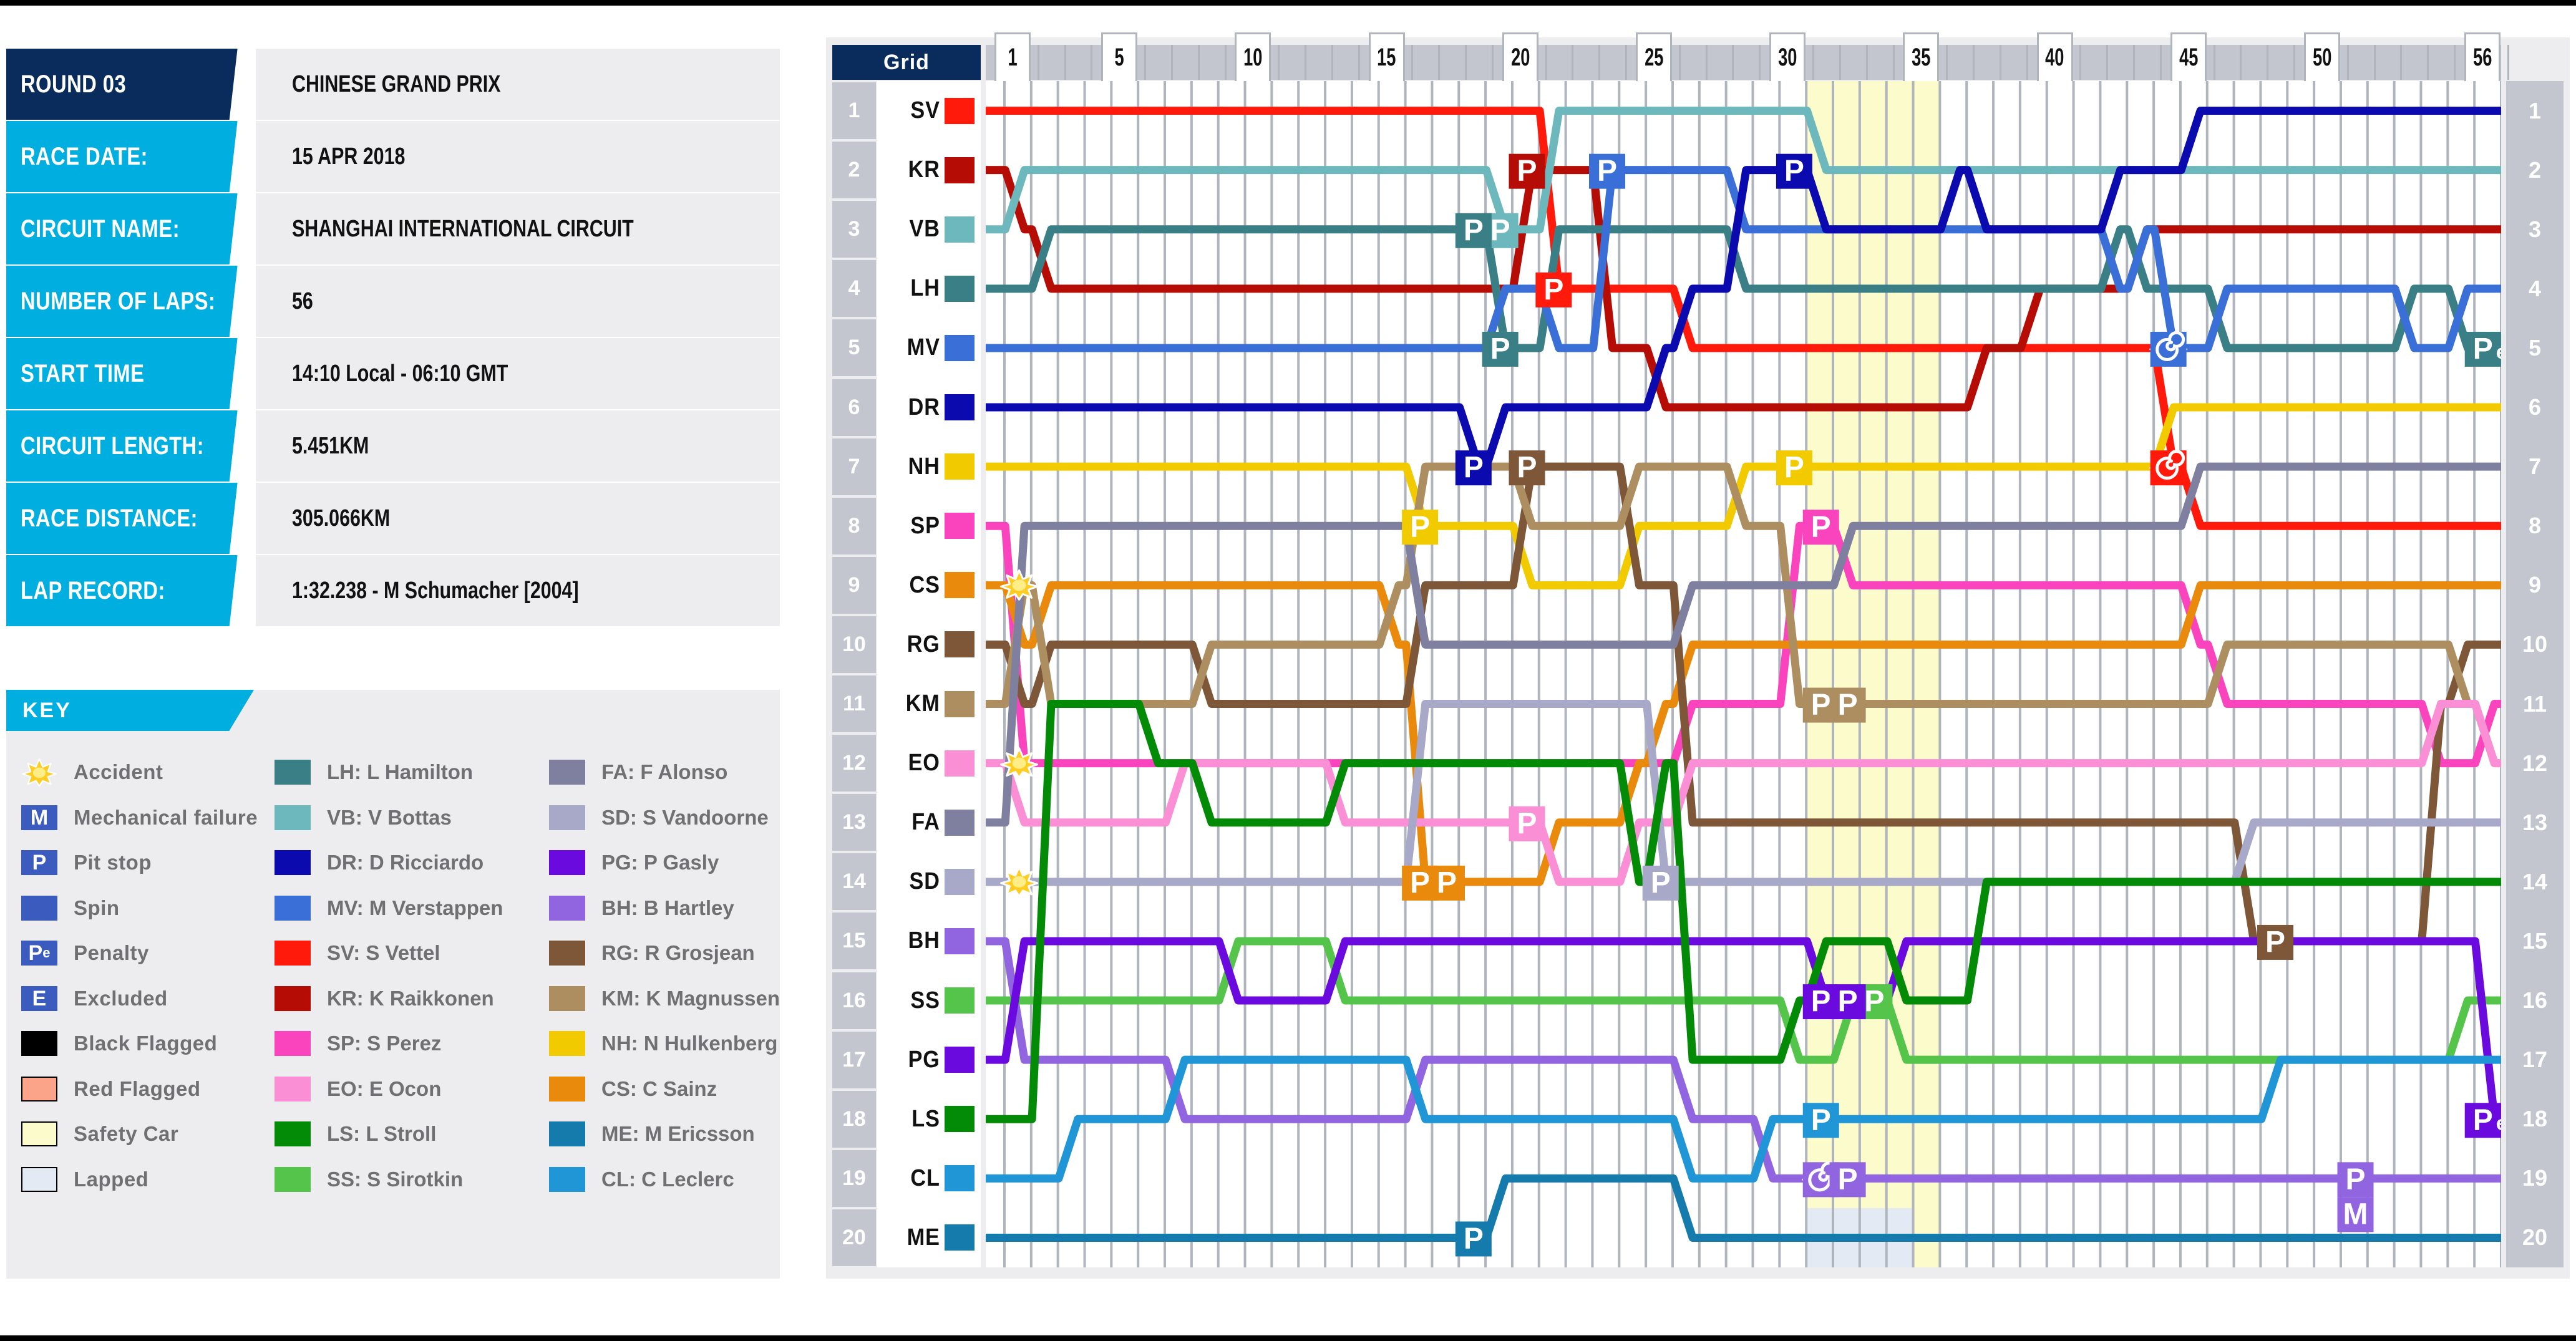 The width and height of the screenshot is (2576, 1341). What do you see at coordinates (1744, 793) in the screenshot?
I see `driver-line-SD` at bounding box center [1744, 793].